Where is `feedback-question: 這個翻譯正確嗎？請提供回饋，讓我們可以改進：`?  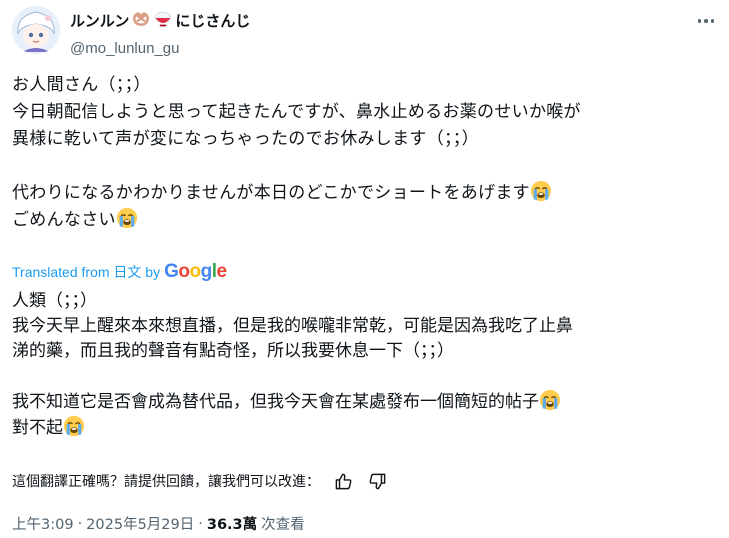
feedback-question: 這個翻譯正確嗎？請提供回饋，讓我們可以改進： is located at coordinates (166, 482).